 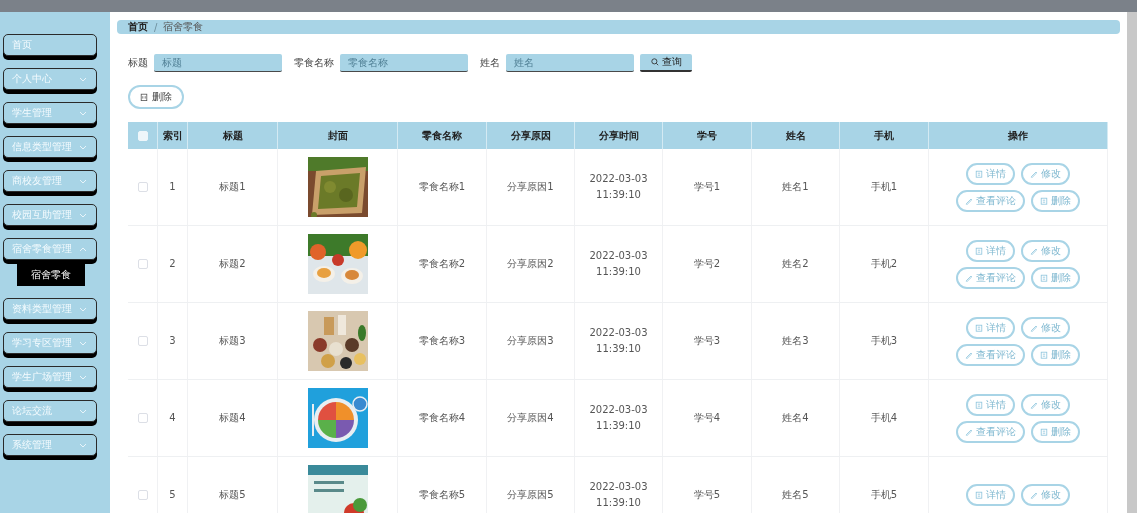 What do you see at coordinates (795, 187) in the screenshot?
I see `name-cell-text: 姓名1` at bounding box center [795, 187].